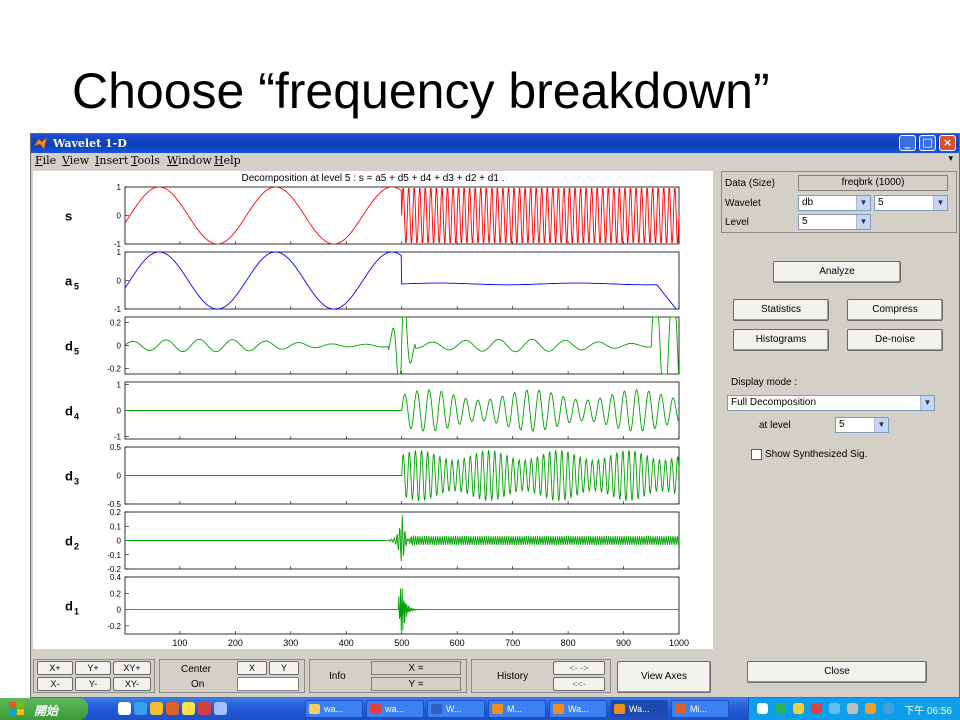 The height and width of the screenshot is (720, 960). I want to click on history-label: History, so click(513, 676).